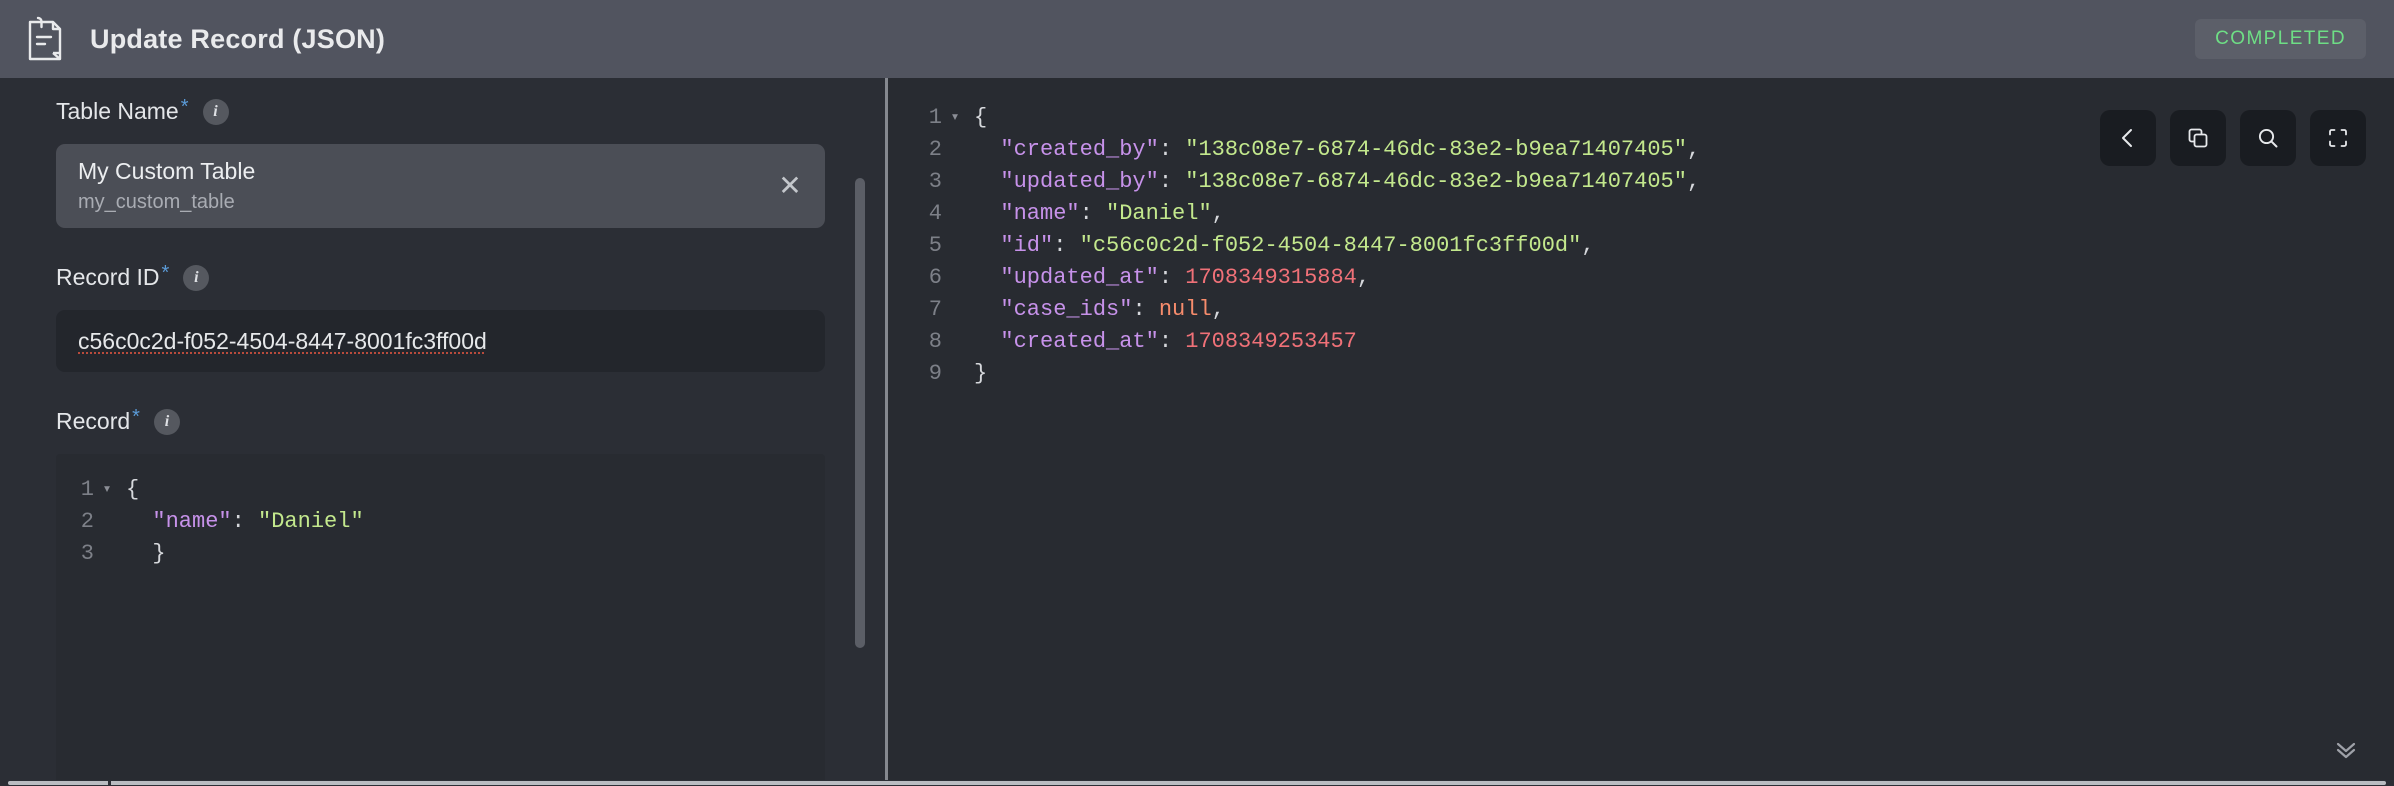 The height and width of the screenshot is (786, 2394). What do you see at coordinates (238, 38) in the screenshot?
I see `page-title: Update Record (JSON)` at bounding box center [238, 38].